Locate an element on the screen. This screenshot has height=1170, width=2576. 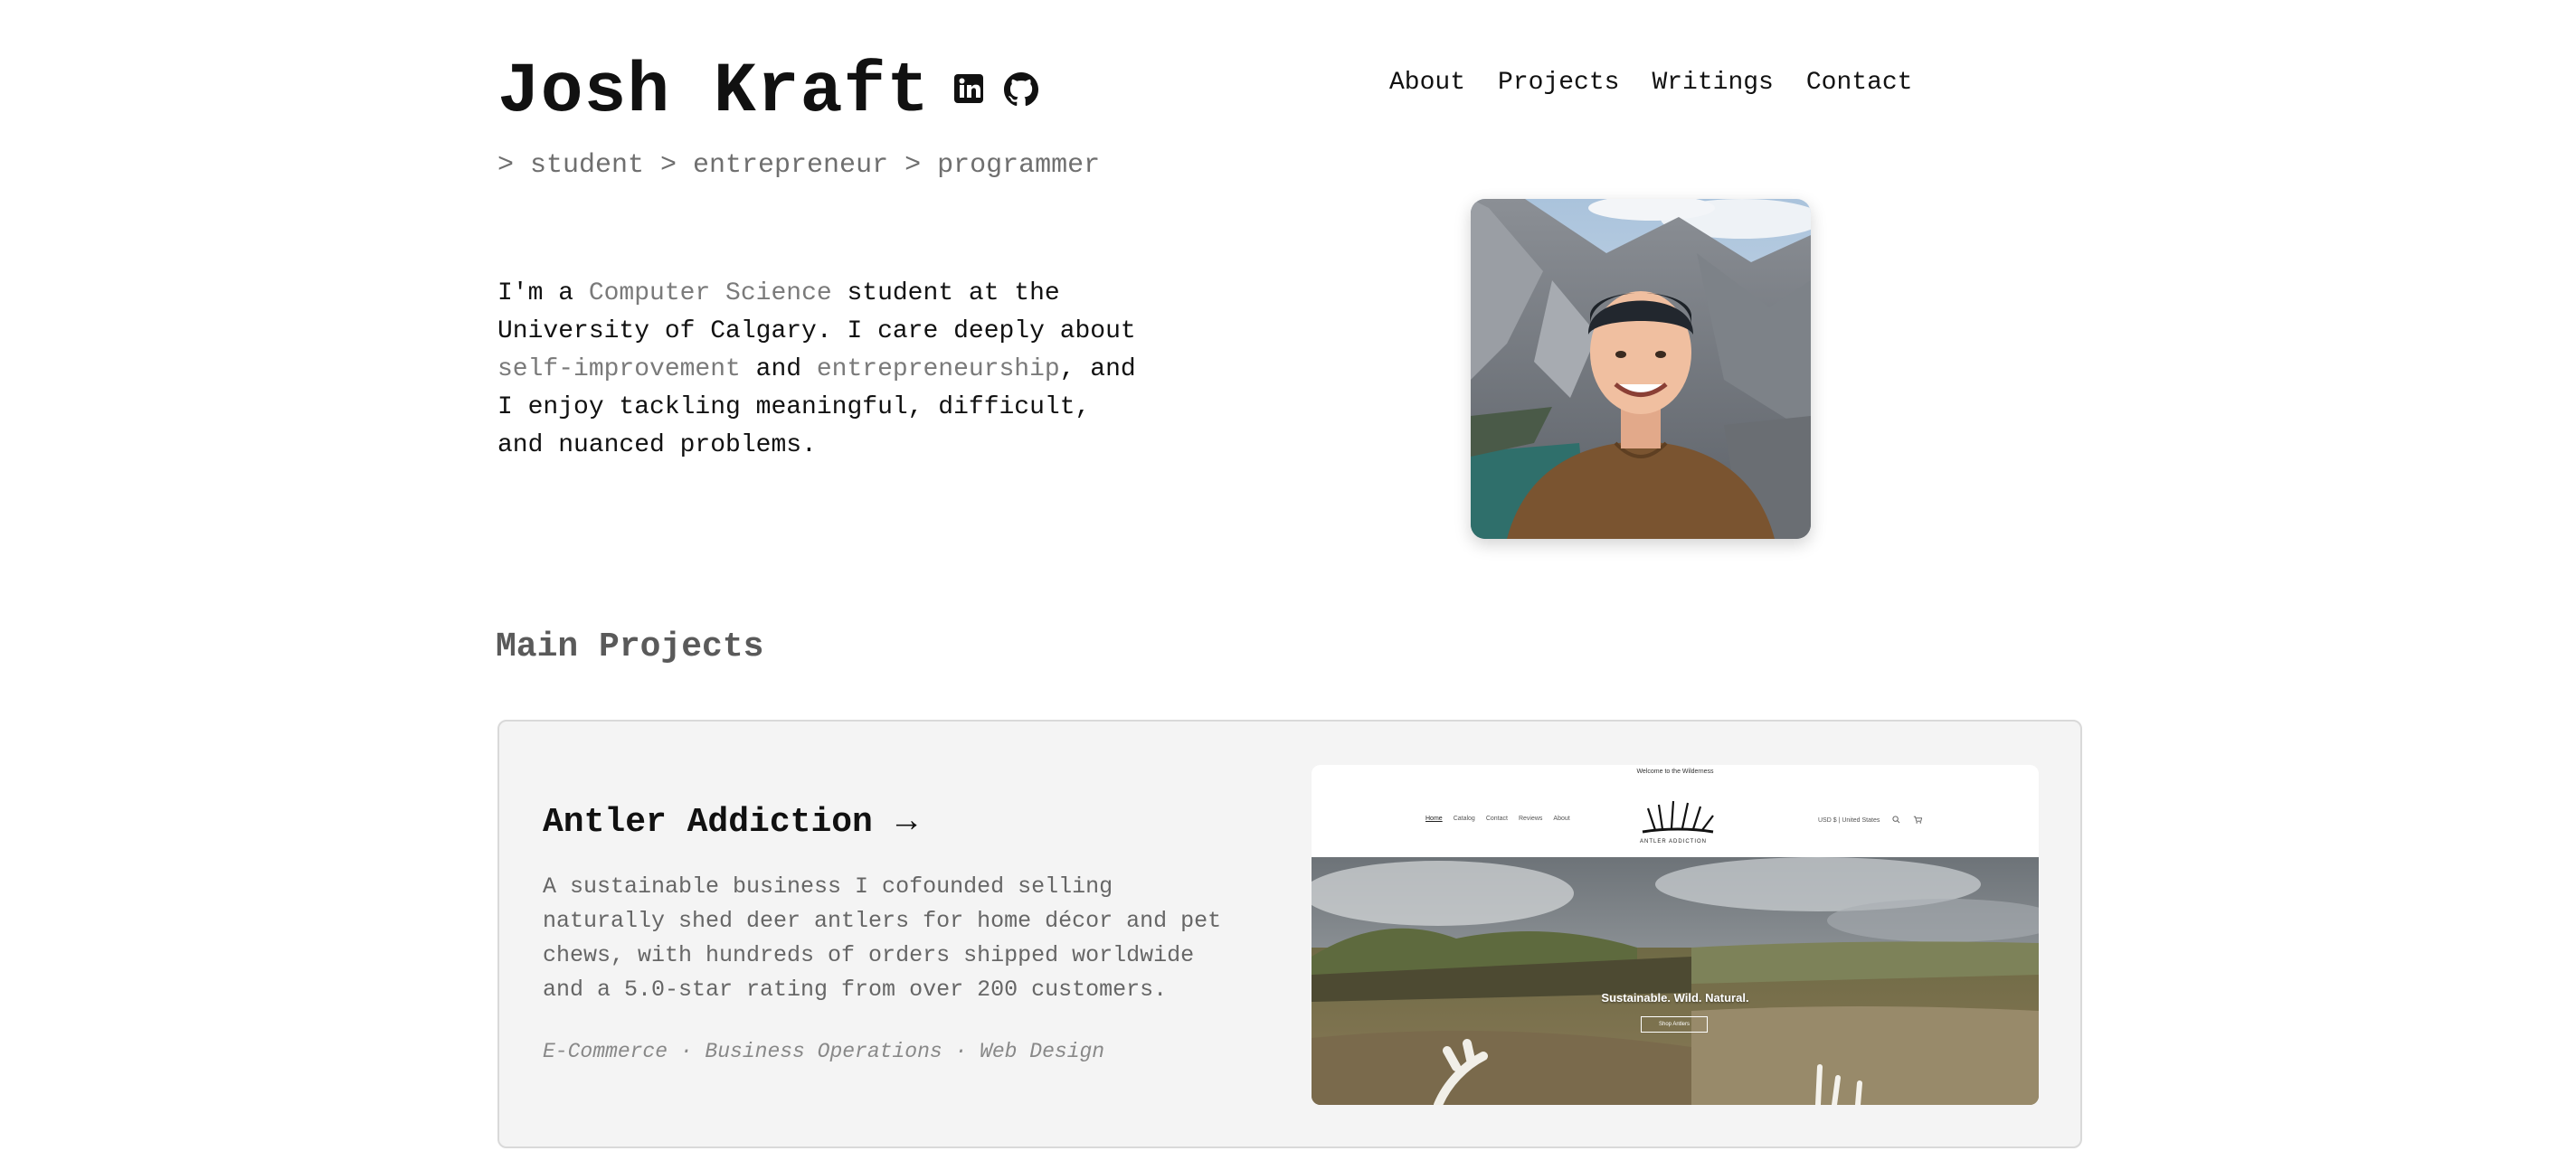
arrow-right-icon: → is located at coordinates (906, 822).